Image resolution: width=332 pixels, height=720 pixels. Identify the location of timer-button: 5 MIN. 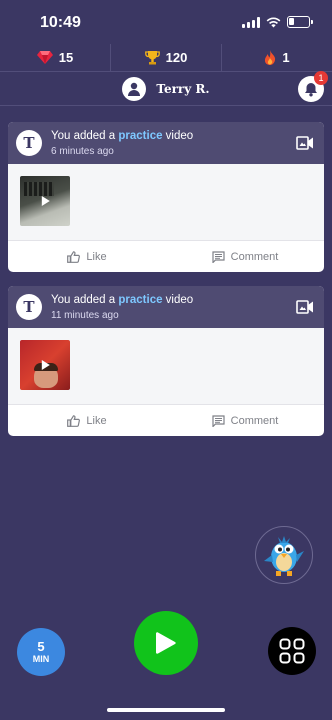
(41, 652).